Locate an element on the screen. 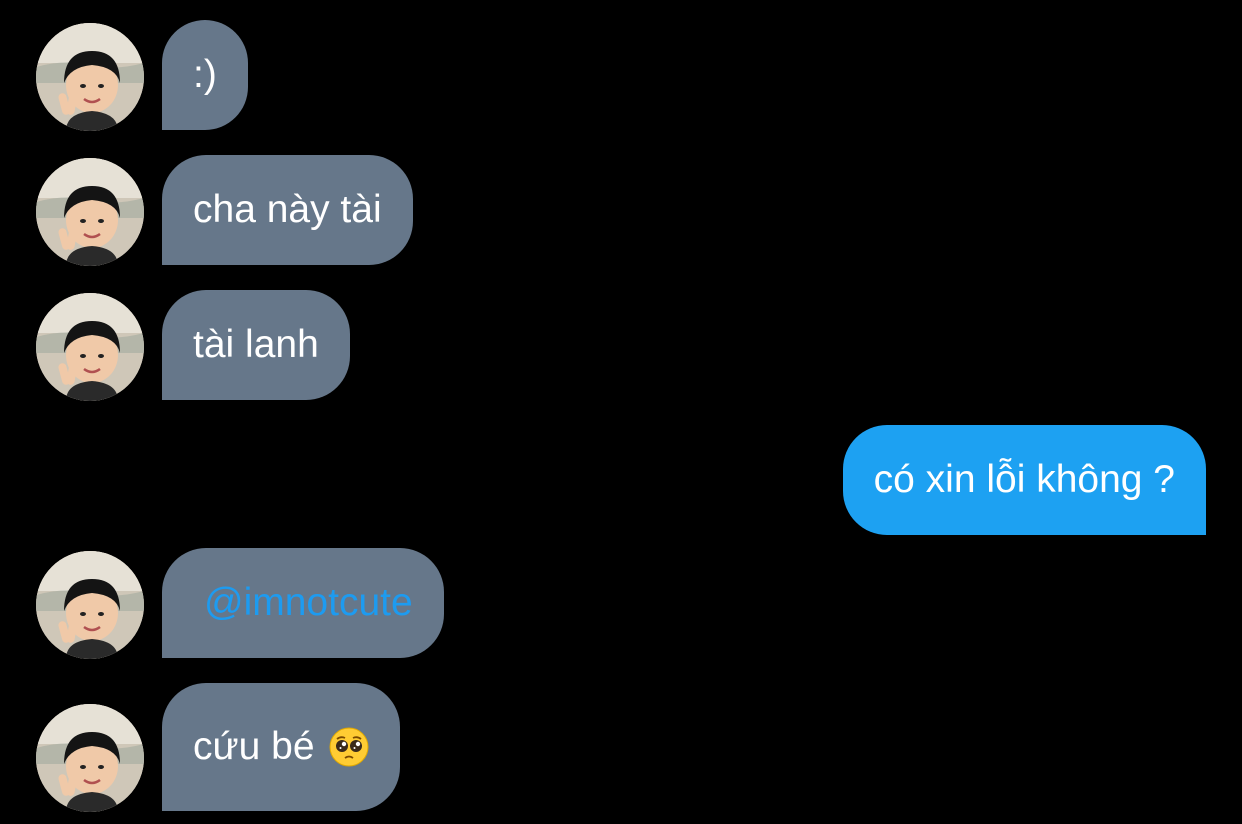 The width and height of the screenshot is (1242, 824). incoming-message-bubble: :) is located at coordinates (205, 75).